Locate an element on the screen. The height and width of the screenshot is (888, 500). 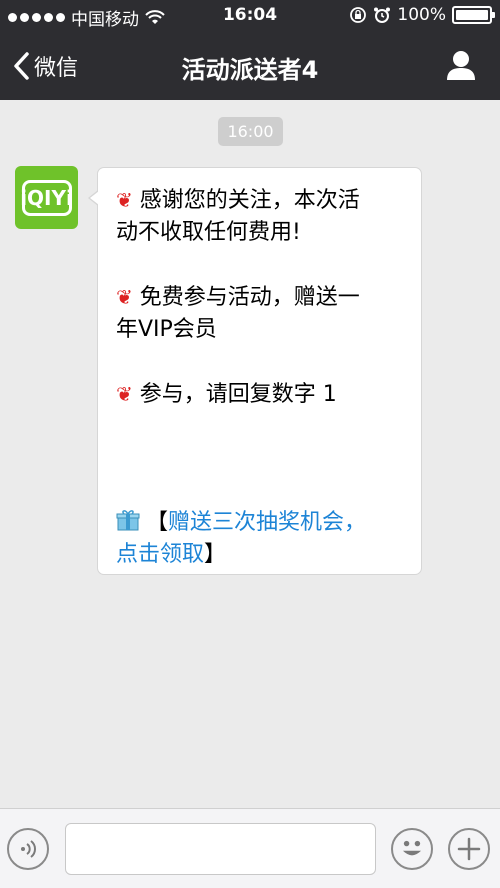
battery-percent: 100% is located at coordinates (421, 15).